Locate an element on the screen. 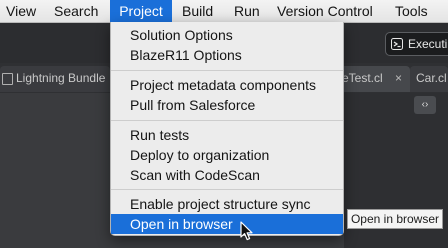 The width and height of the screenshot is (448, 248). tab-lightning-bundle: Lightning Bundle is located at coordinates (55, 79).